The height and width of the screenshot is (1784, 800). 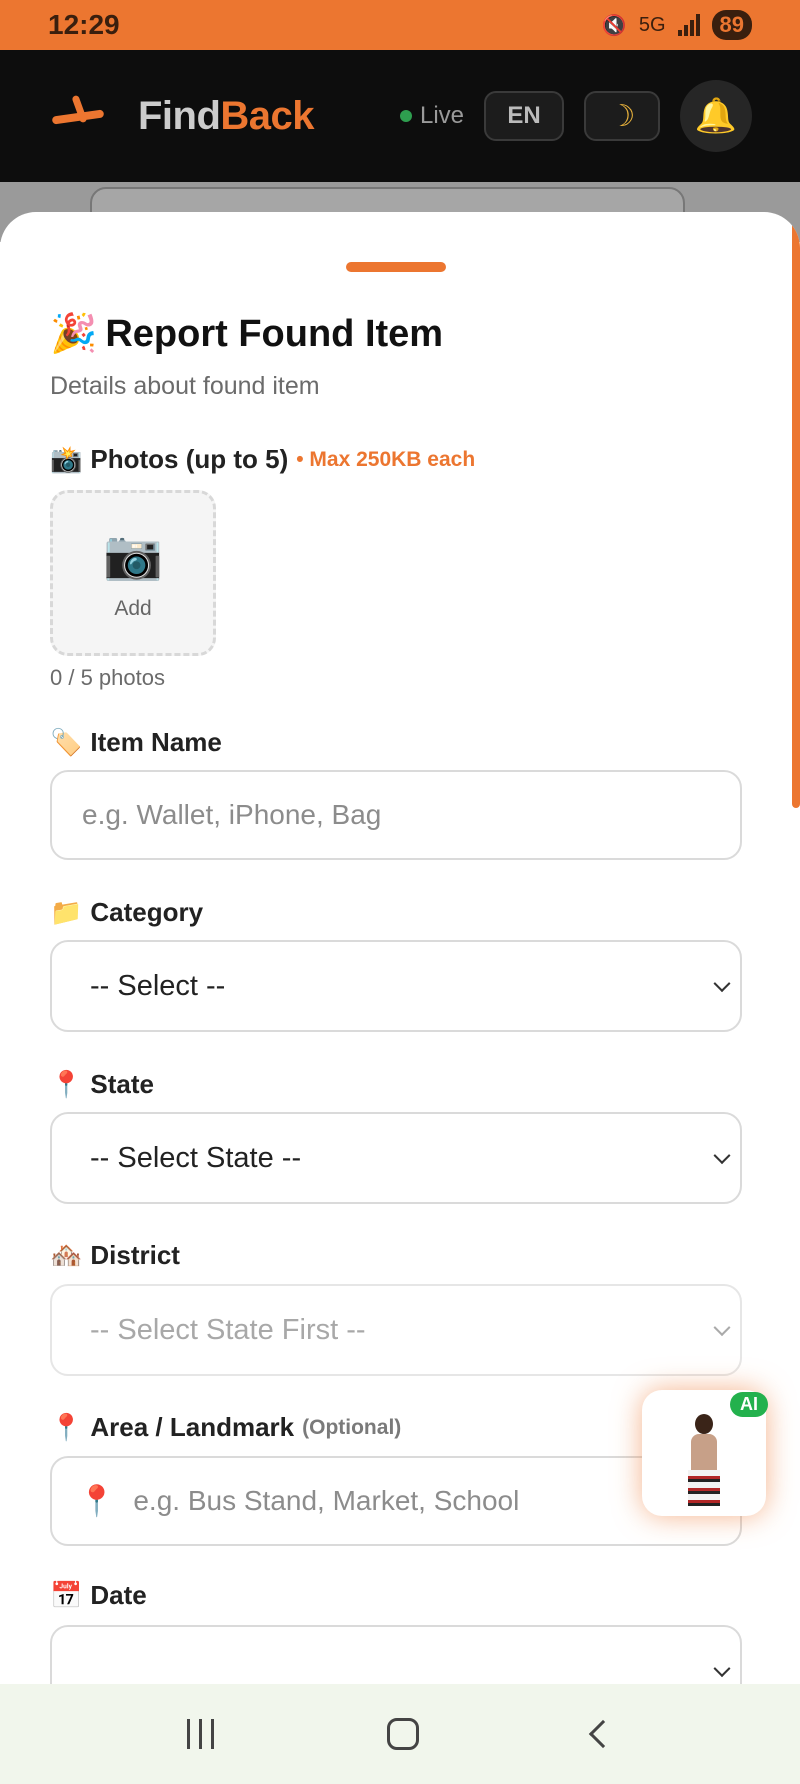 I want to click on category-select: -- Select --, so click(x=396, y=986).